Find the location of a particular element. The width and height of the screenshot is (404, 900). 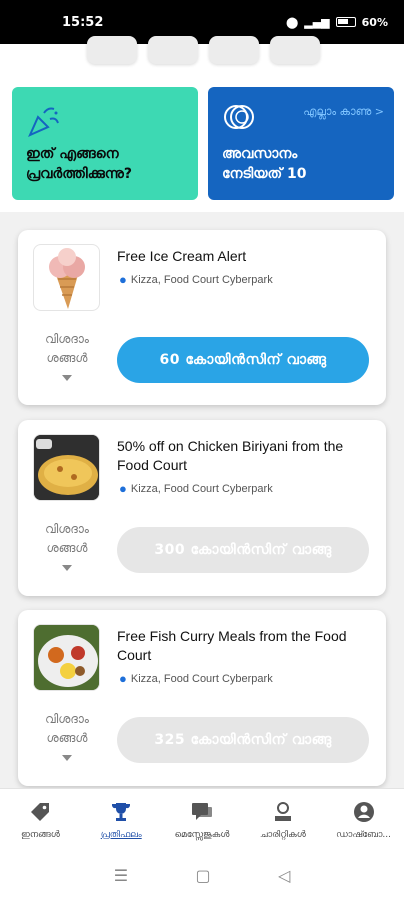

battery-percent: 60% is located at coordinates (374, 22).